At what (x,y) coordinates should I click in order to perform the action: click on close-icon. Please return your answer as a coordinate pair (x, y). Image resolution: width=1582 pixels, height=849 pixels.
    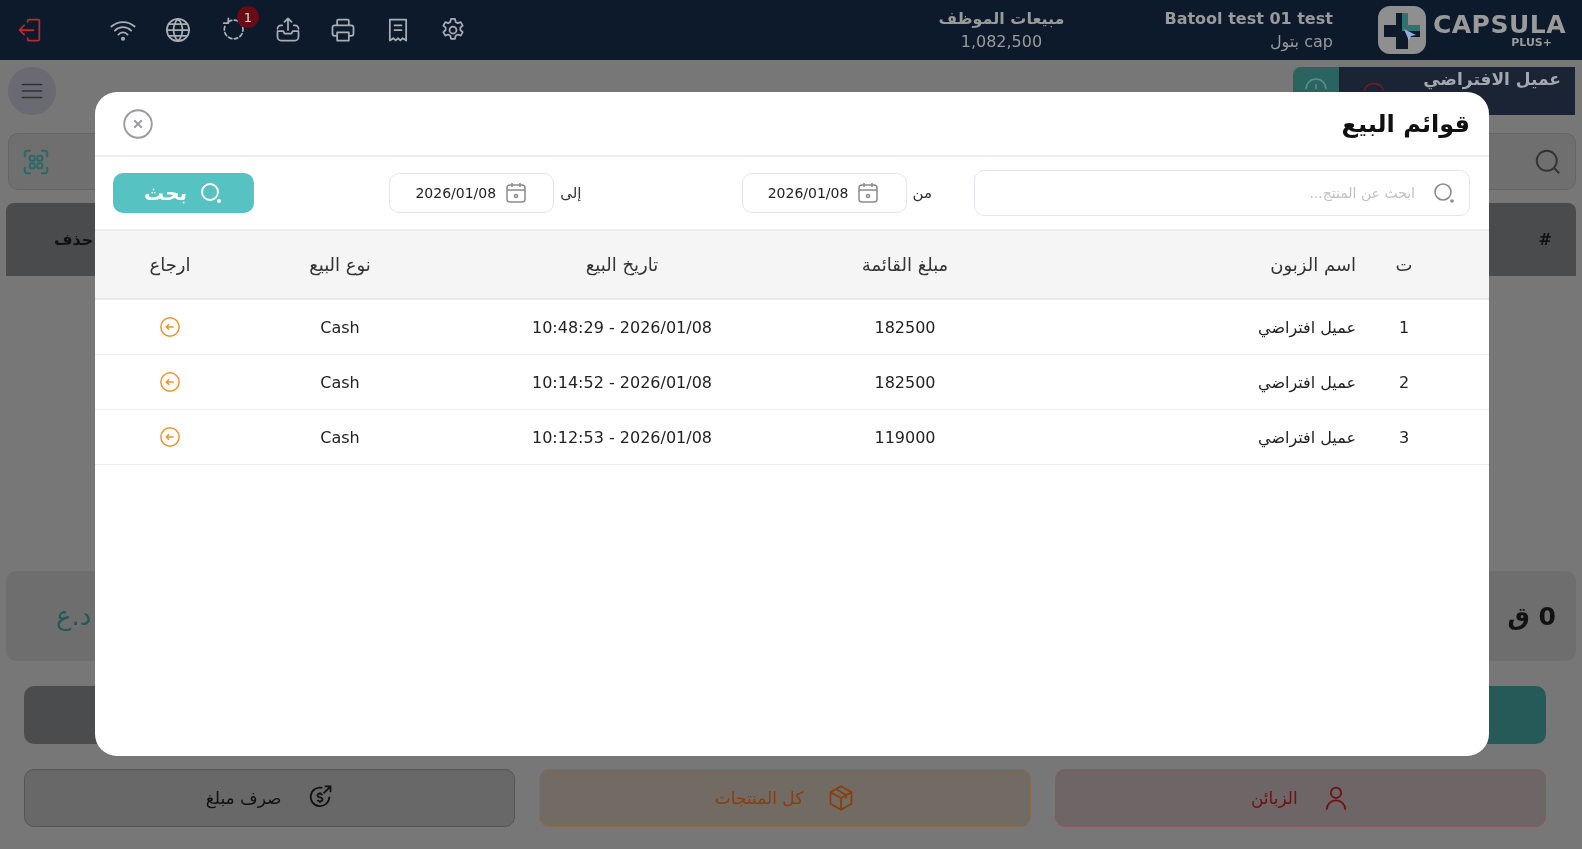
    Looking at the image, I should click on (138, 123).